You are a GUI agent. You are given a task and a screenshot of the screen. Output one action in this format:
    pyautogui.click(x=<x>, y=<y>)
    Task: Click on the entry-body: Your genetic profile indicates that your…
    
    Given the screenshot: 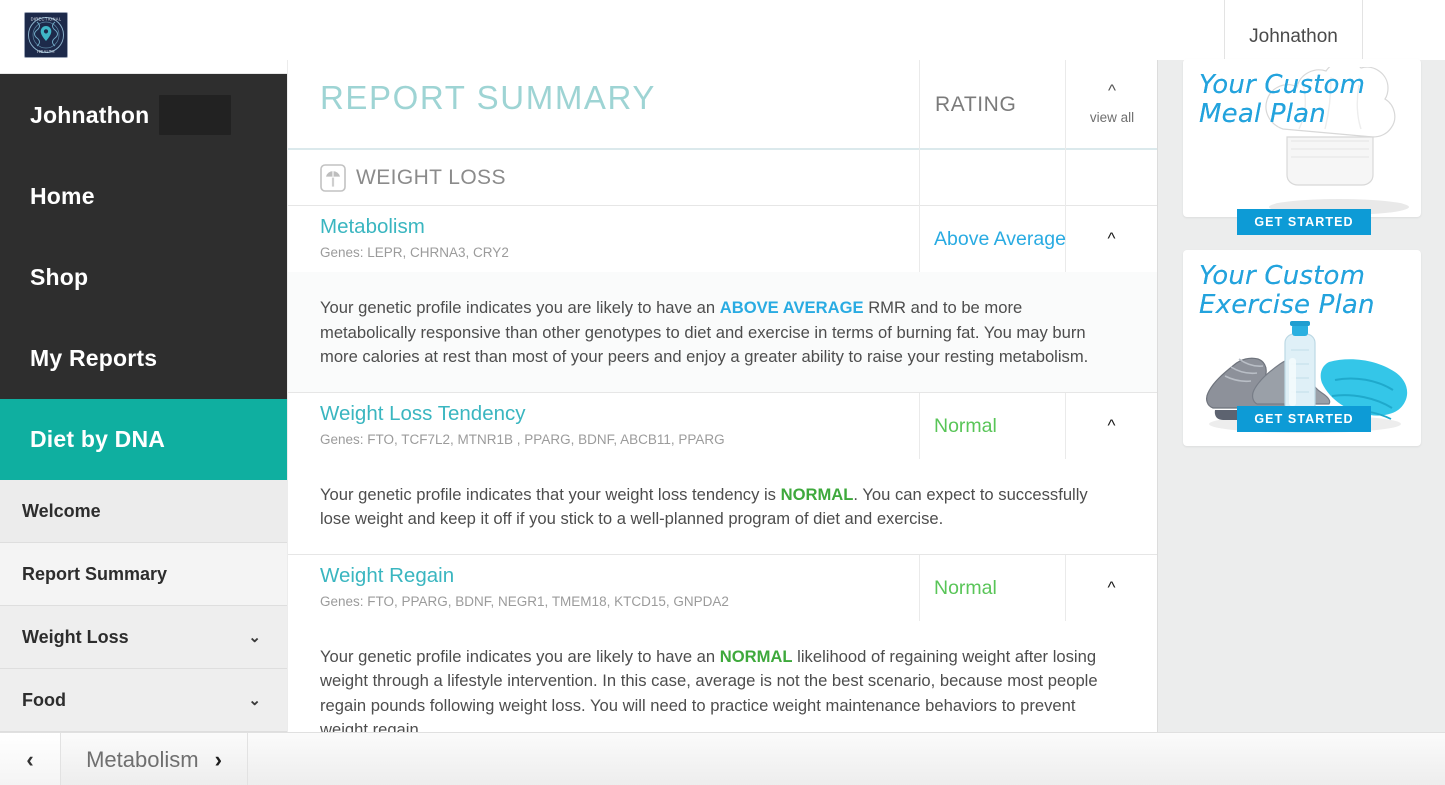 What is the action you would take?
    pyautogui.click(x=722, y=506)
    